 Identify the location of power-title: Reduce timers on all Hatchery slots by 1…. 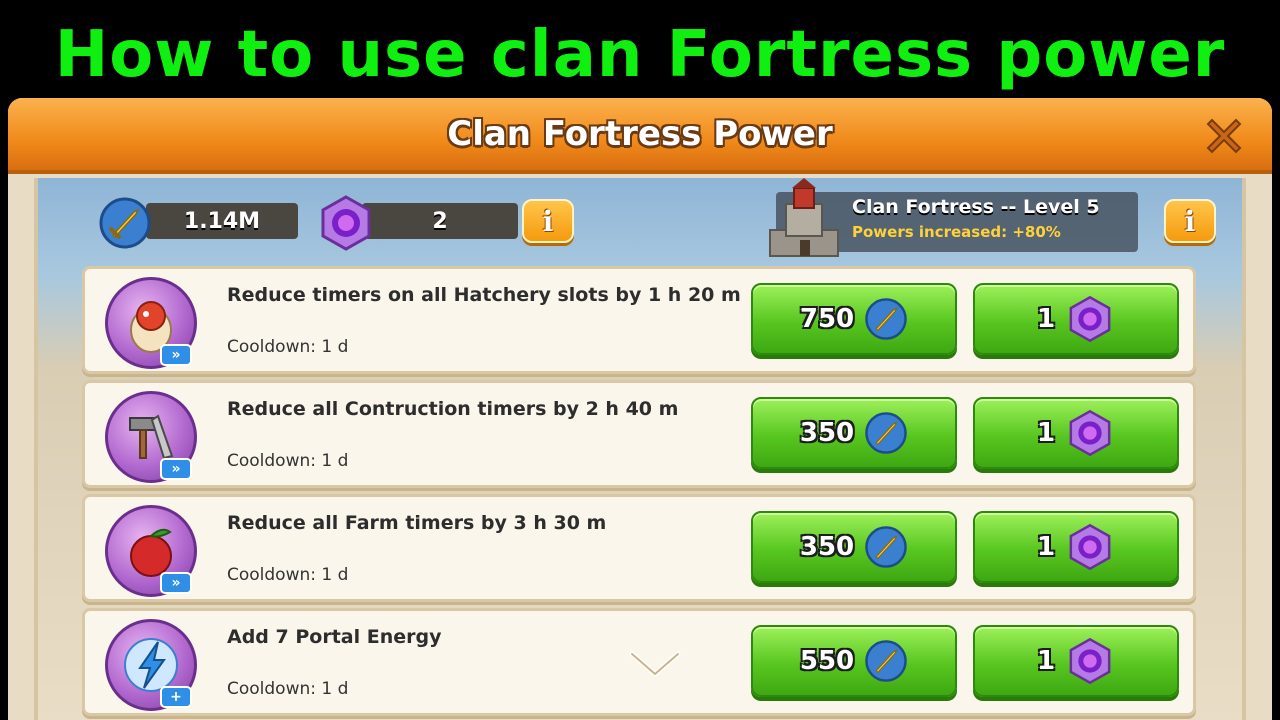
(484, 295).